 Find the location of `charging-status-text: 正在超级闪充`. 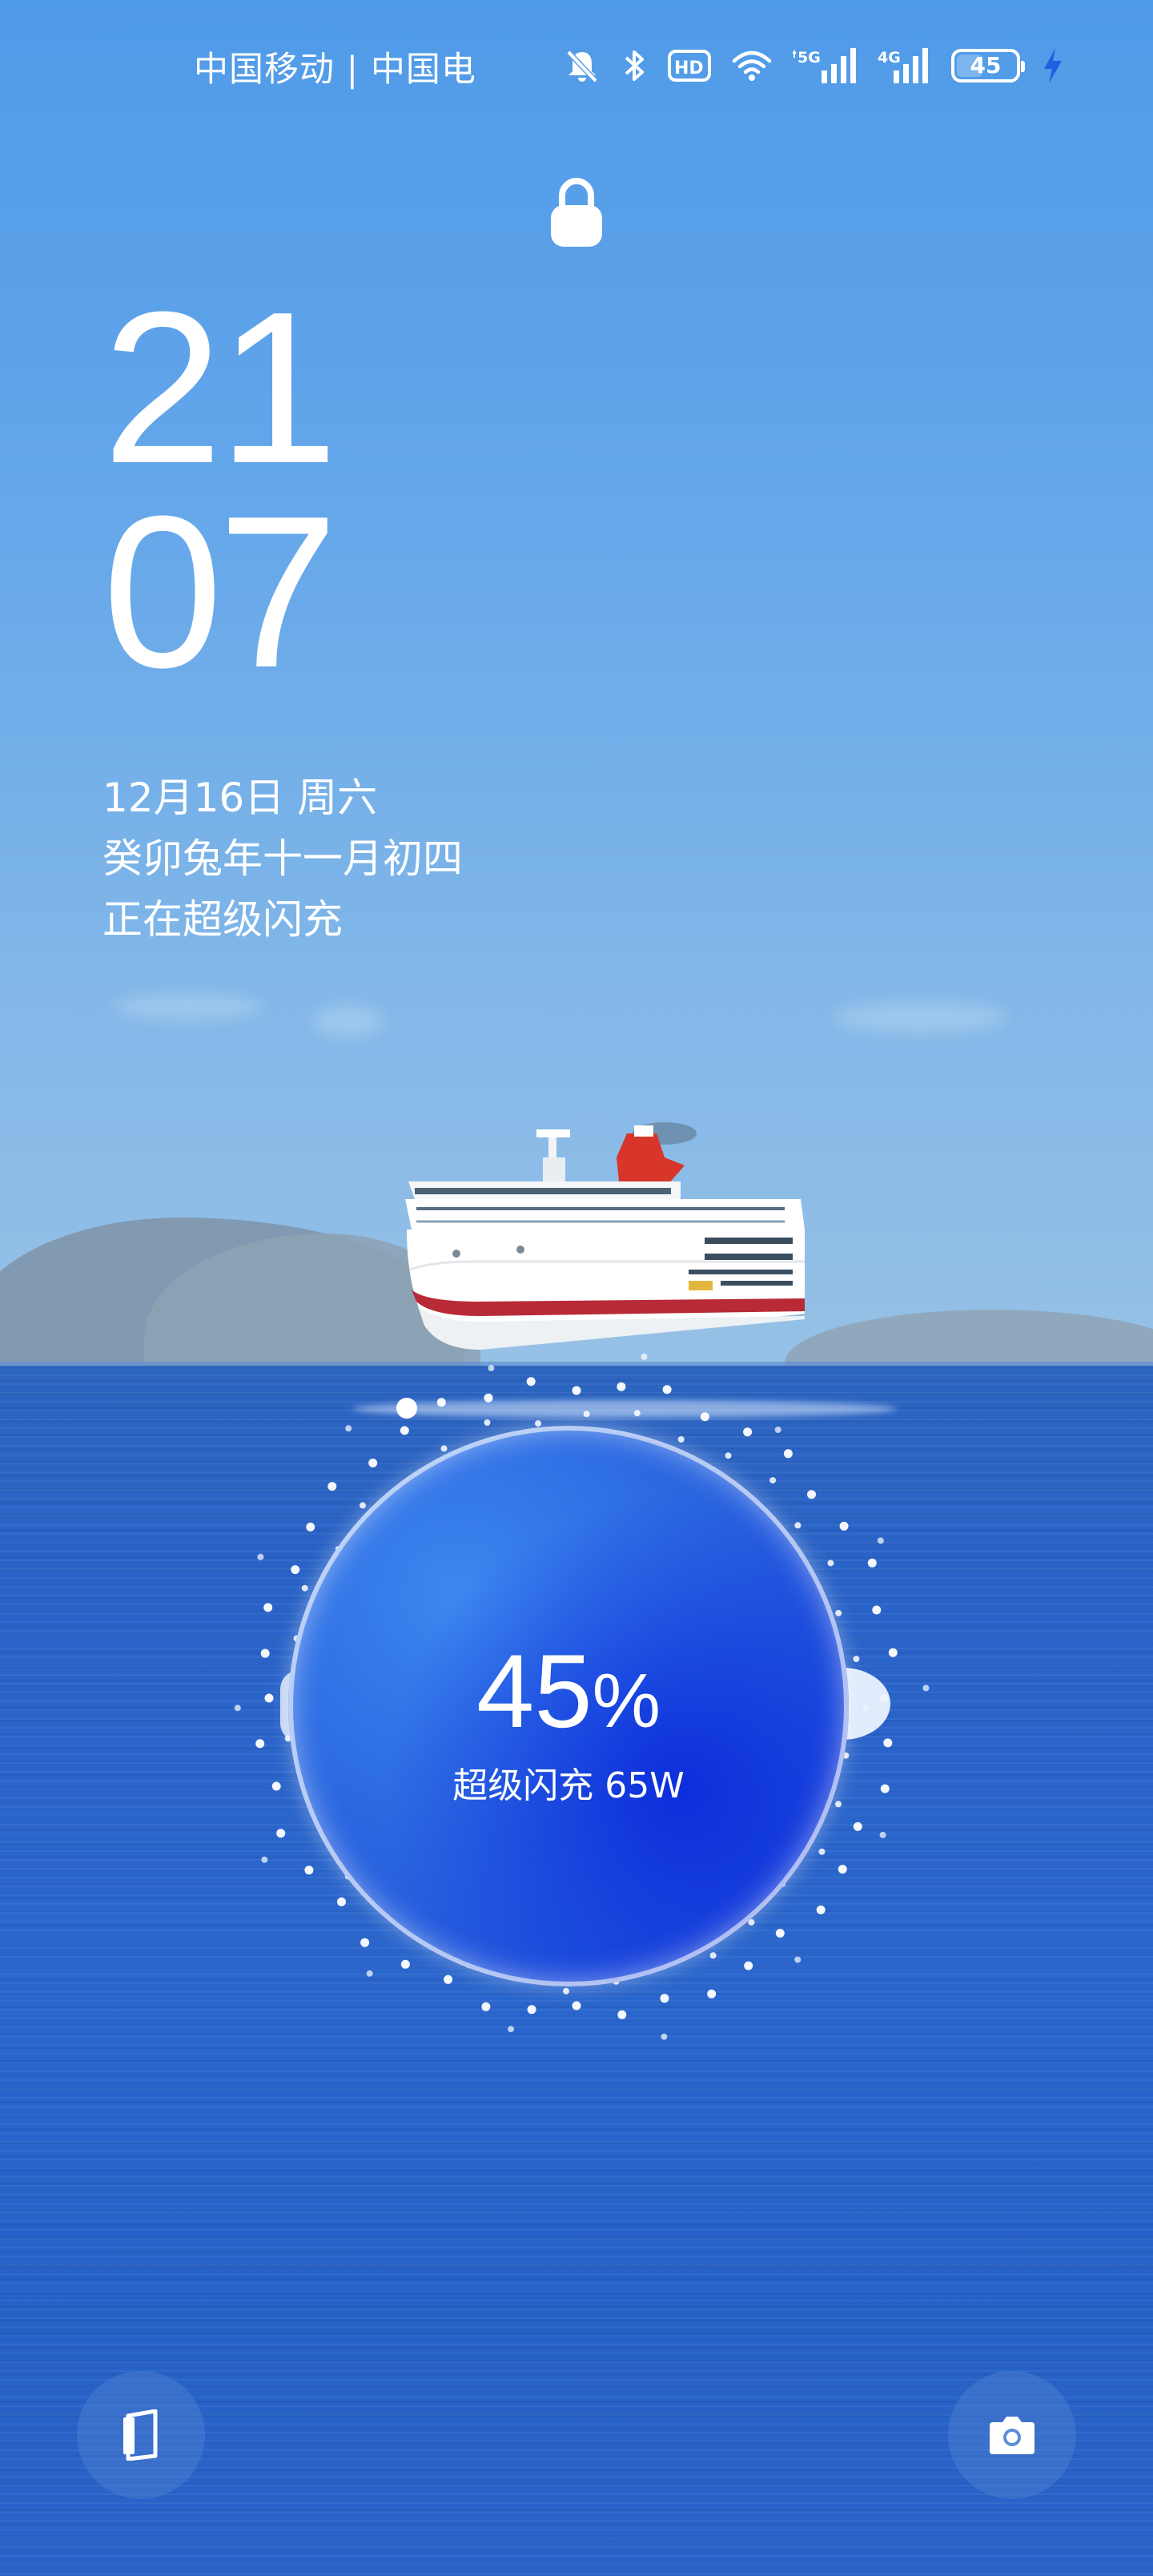

charging-status-text: 正在超级闪充 is located at coordinates (223, 919).